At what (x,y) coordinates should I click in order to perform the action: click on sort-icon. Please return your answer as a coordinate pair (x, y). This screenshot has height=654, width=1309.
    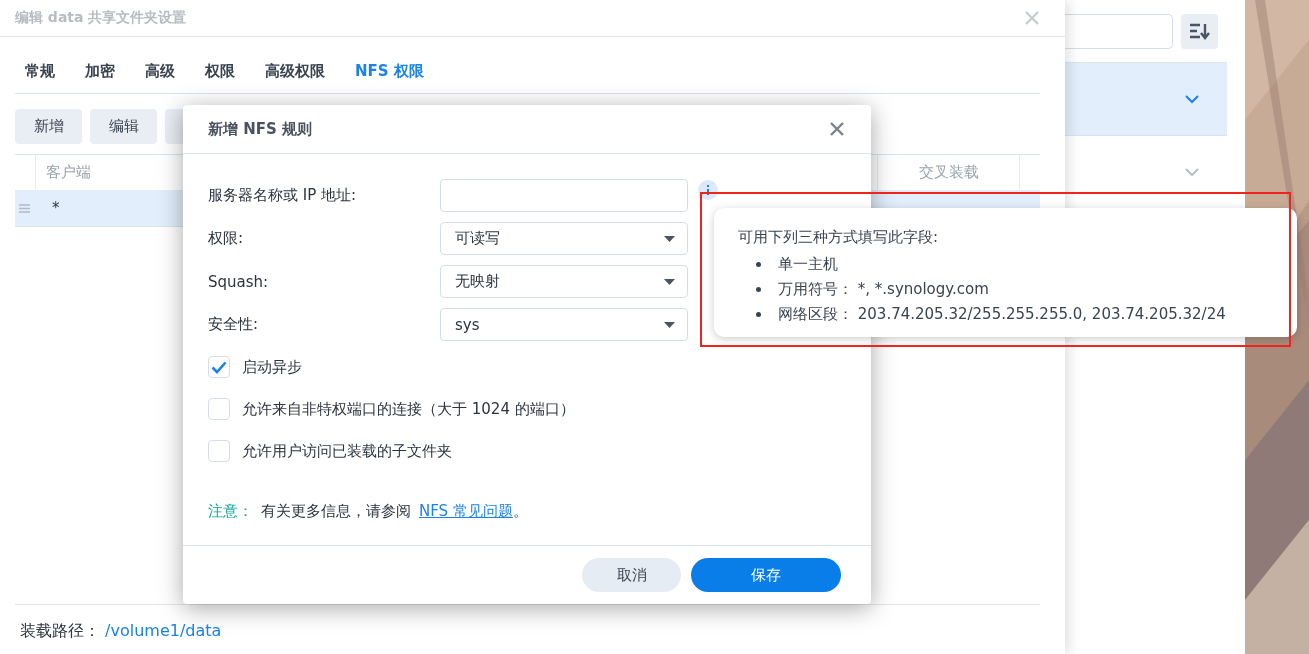
    Looking at the image, I should click on (1199, 31).